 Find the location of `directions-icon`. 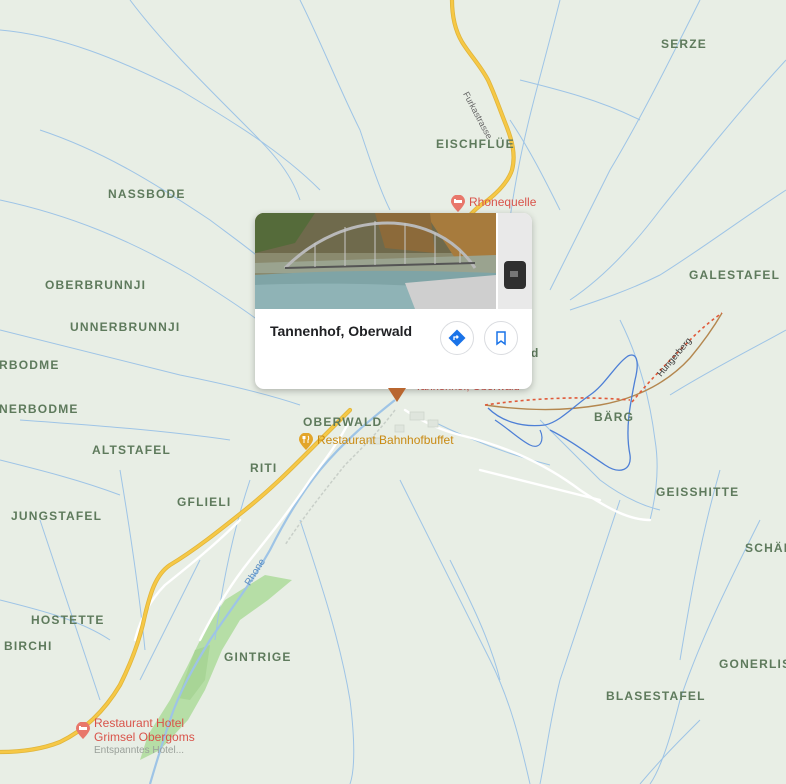

directions-icon is located at coordinates (457, 338).